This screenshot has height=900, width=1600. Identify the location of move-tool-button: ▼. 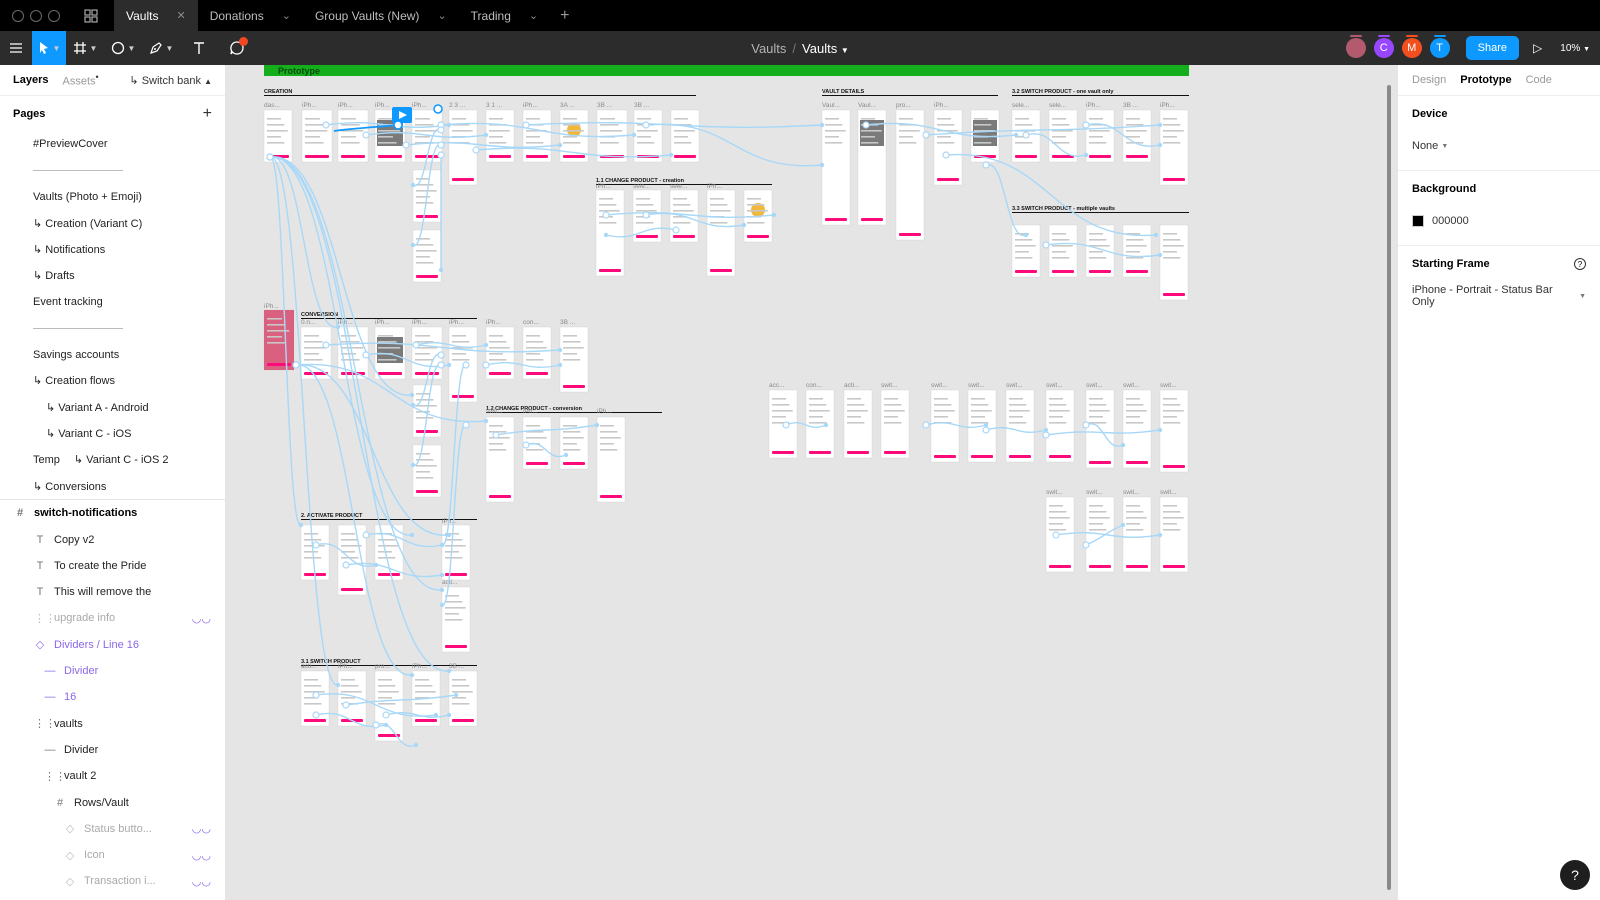
(49, 48).